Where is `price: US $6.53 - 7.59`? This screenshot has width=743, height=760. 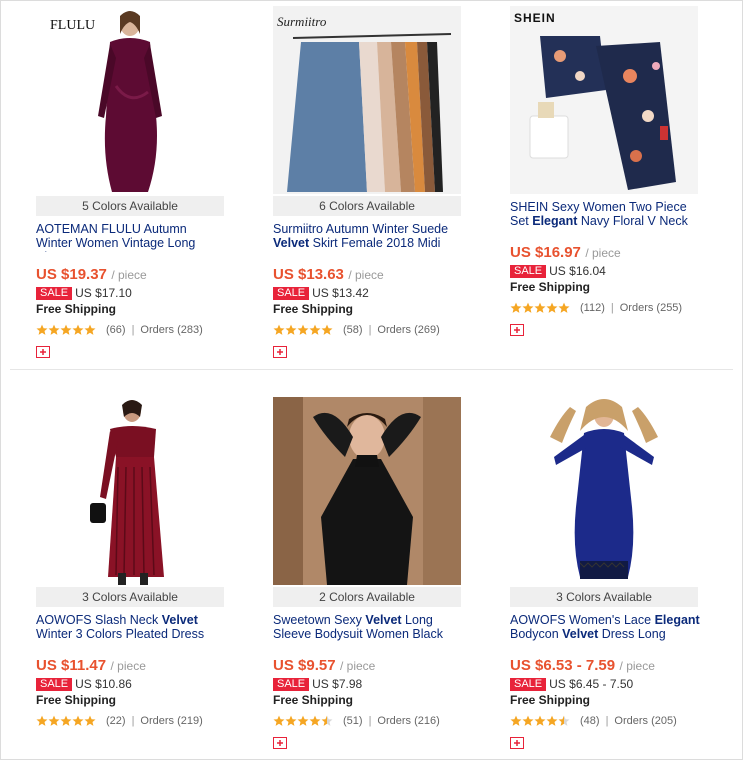
price: US $6.53 - 7.59 is located at coordinates (563, 665).